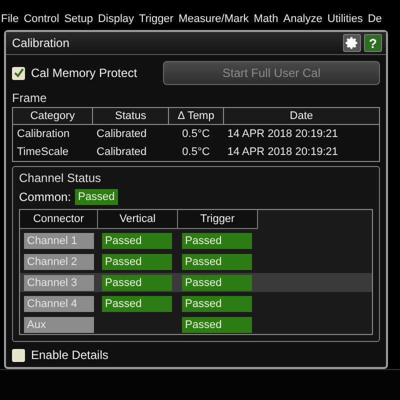 The width and height of the screenshot is (400, 400). What do you see at coordinates (10, 20) in the screenshot?
I see `menu-item: File` at bounding box center [10, 20].